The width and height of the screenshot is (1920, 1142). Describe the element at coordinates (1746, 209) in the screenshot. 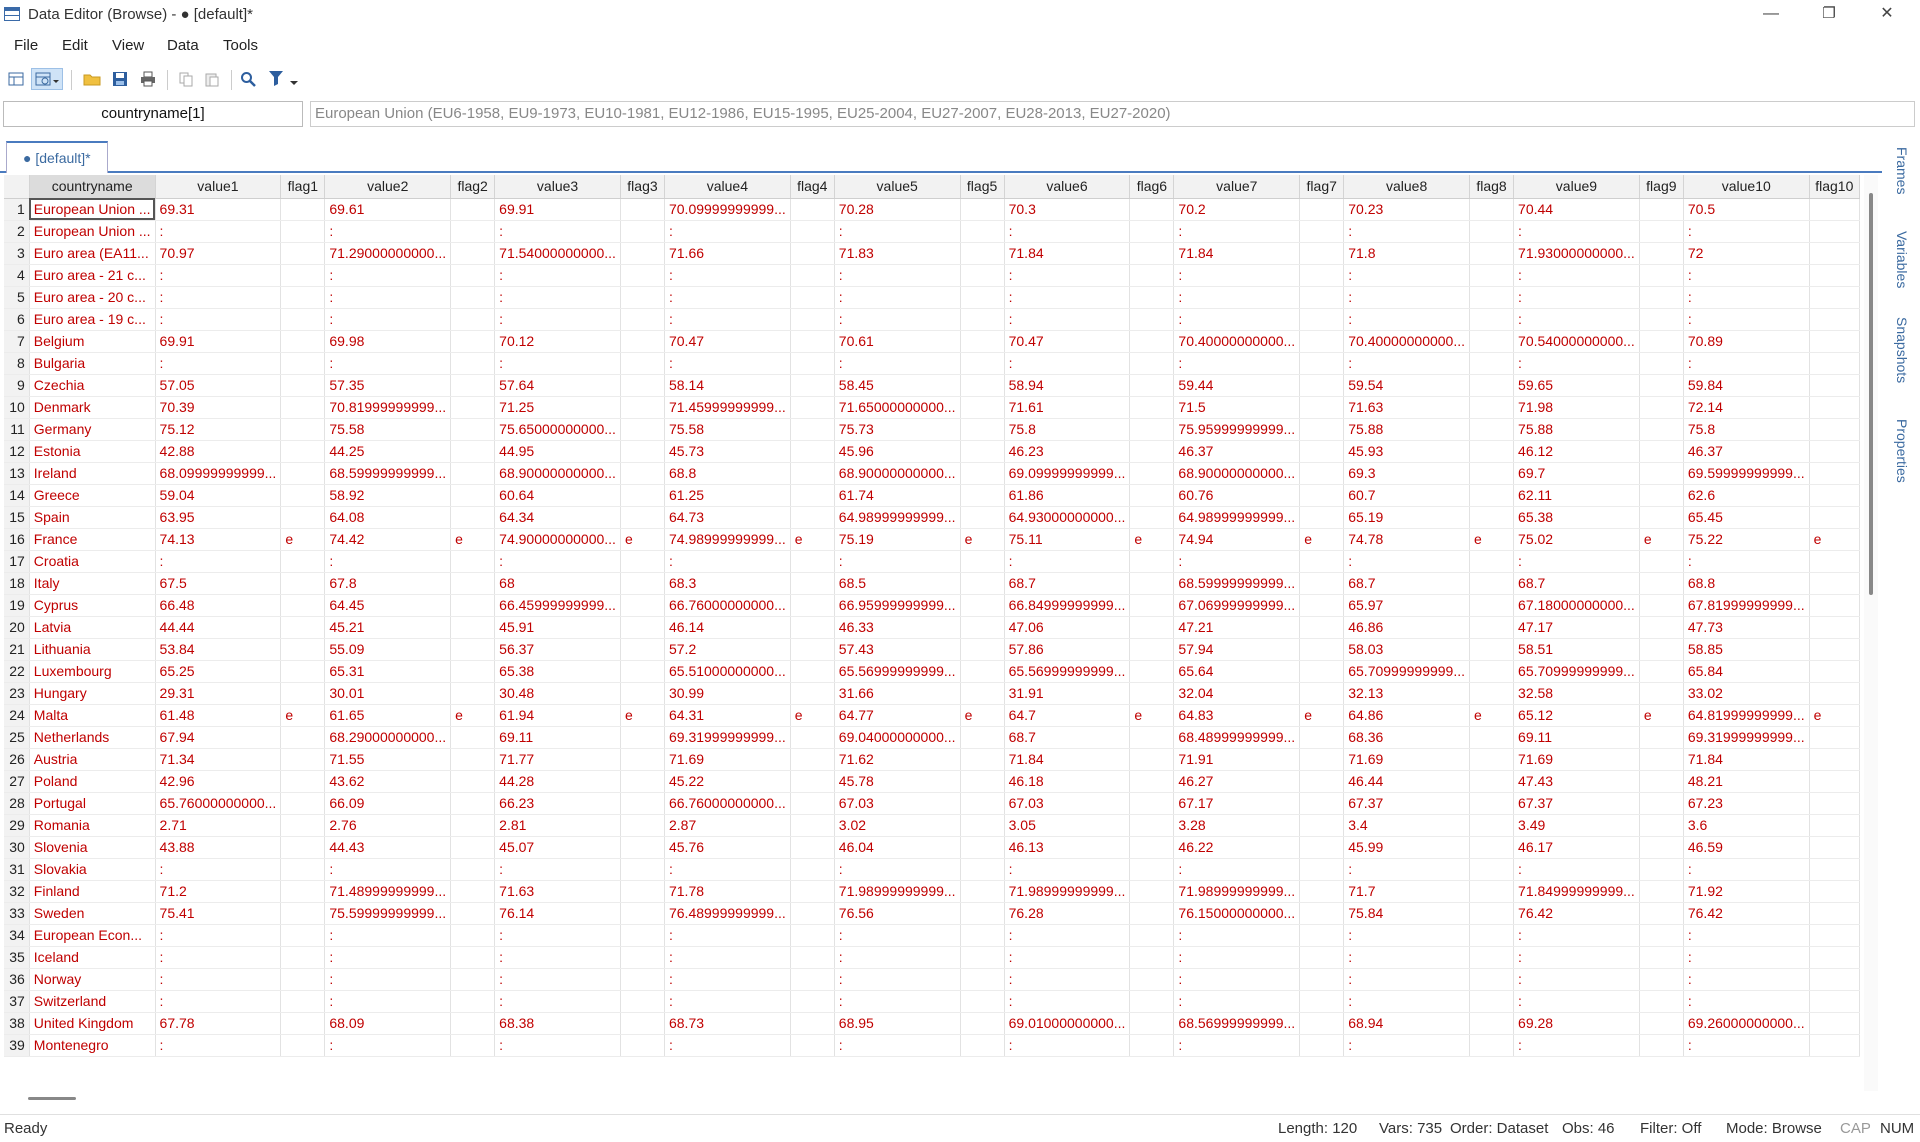

I see `data-cell: 70.5` at that location.